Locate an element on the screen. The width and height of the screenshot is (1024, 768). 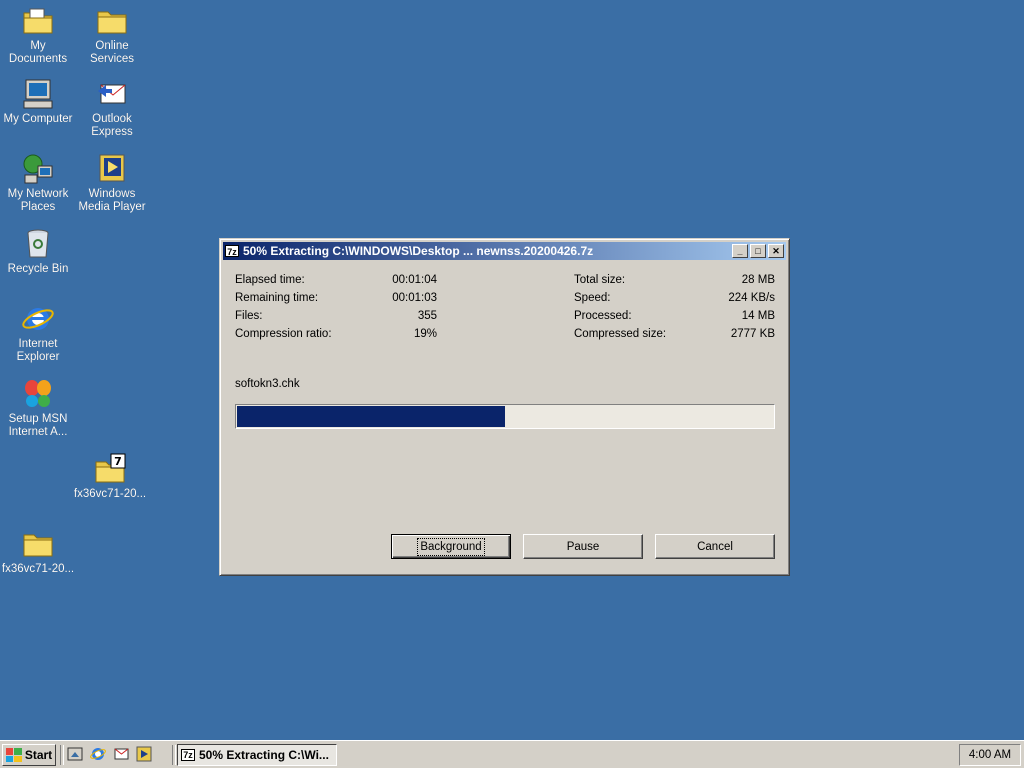
background-button: Background is located at coordinates (451, 546).